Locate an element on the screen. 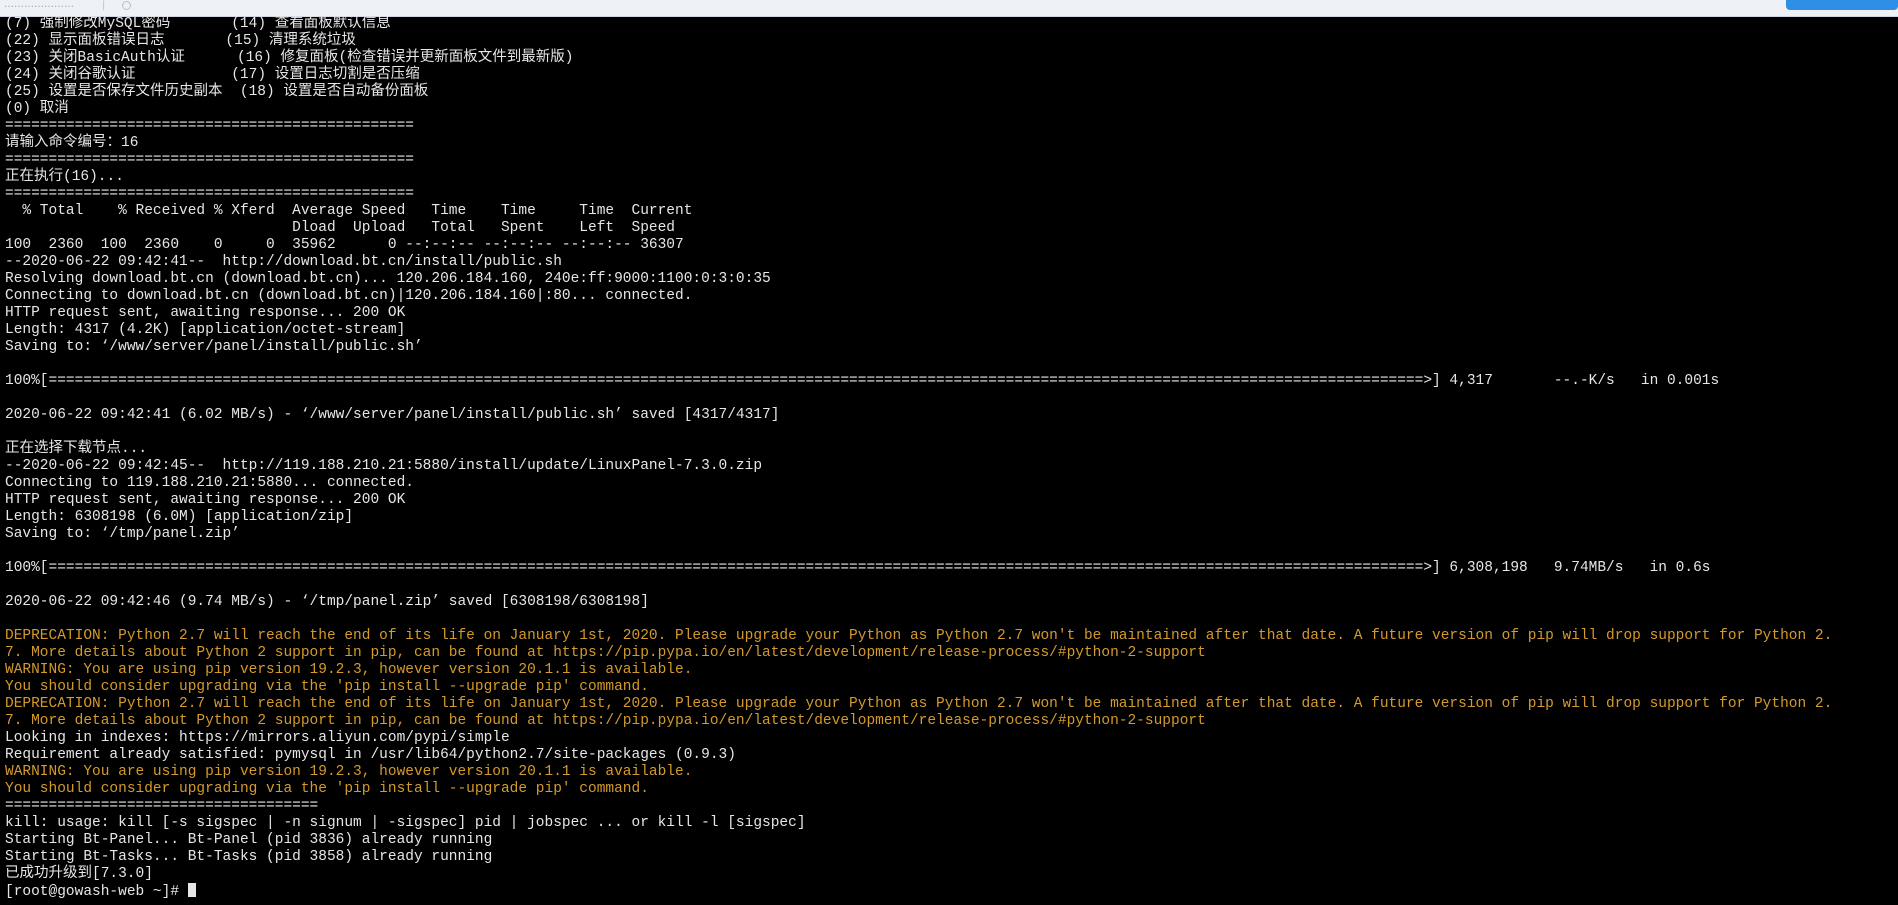 This screenshot has height=905, width=1898. terminal-line: 请输入命令编号：16 is located at coordinates (72, 143).